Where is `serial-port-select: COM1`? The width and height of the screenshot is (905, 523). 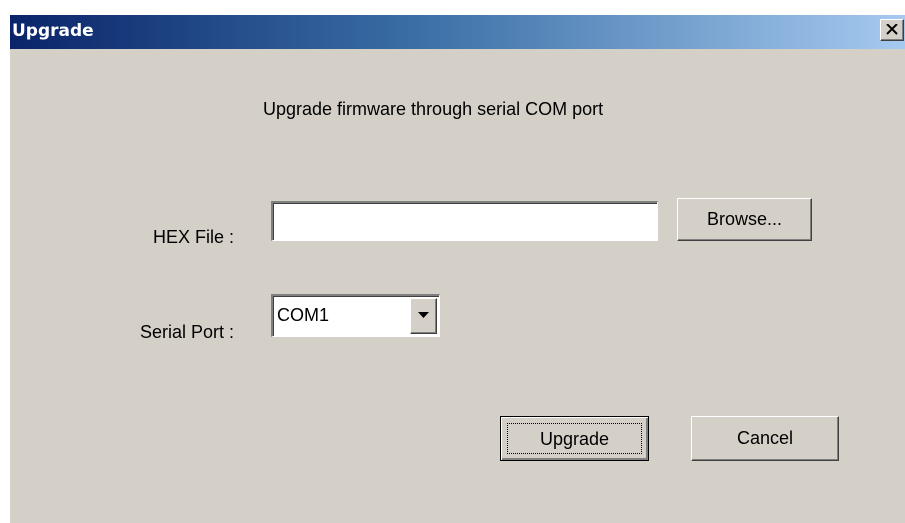
serial-port-select: COM1 is located at coordinates (355, 315).